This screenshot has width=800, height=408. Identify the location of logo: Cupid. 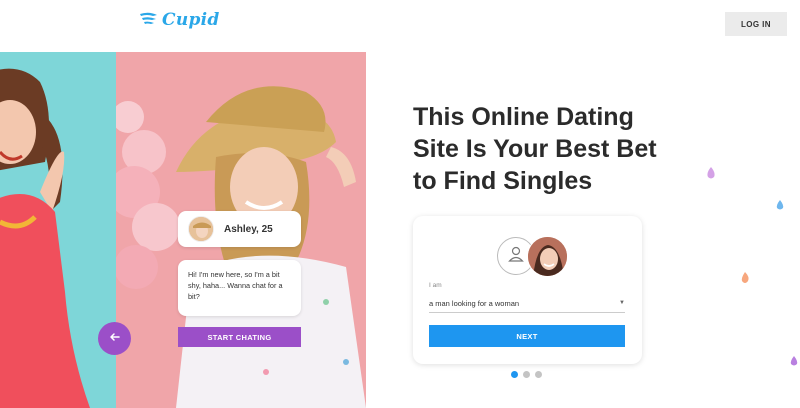
(179, 20).